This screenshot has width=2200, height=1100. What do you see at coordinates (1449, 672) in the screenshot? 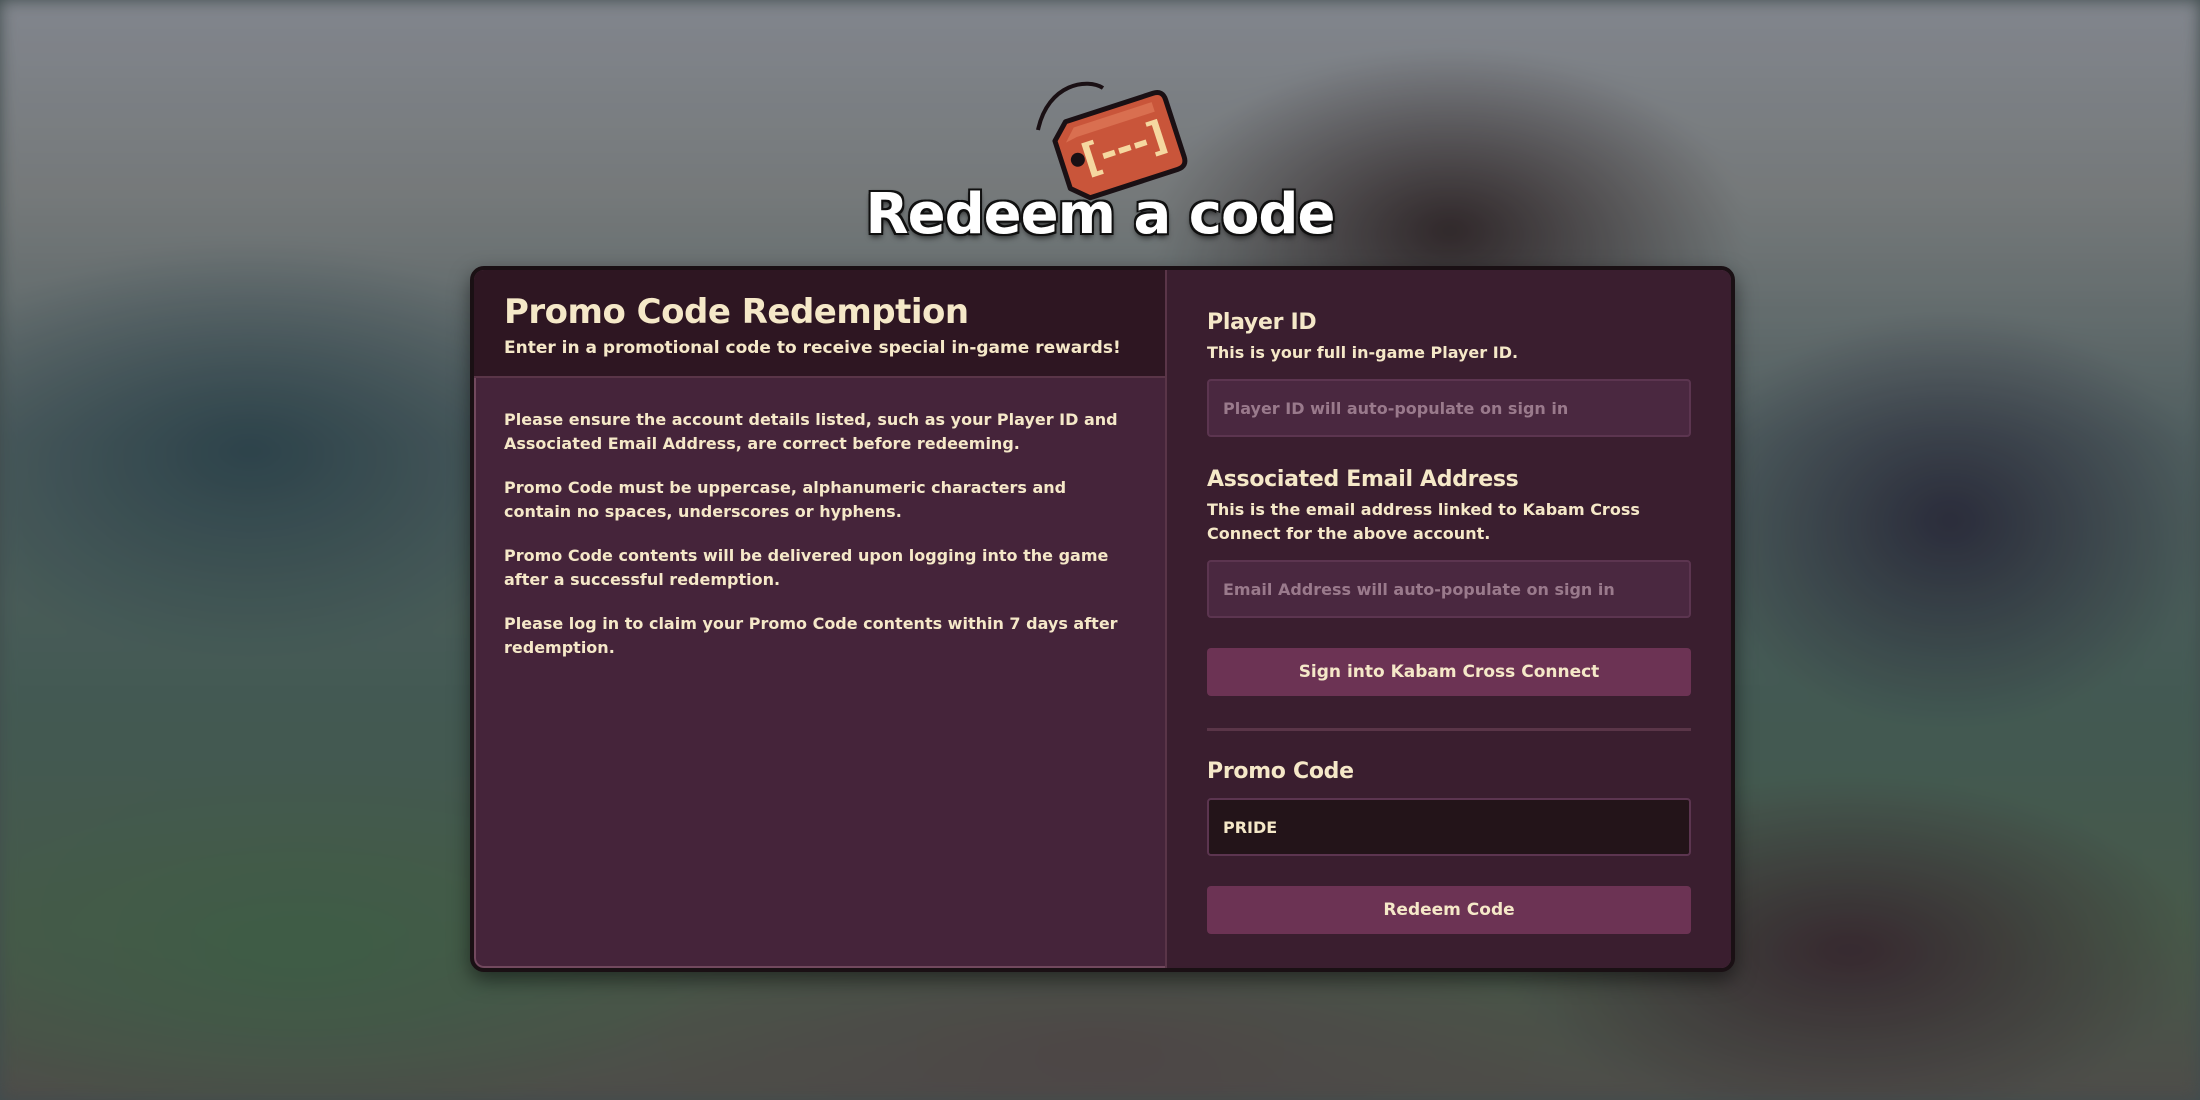
I see `sign-in-button: Sign into Kabam Cross Connect` at bounding box center [1449, 672].